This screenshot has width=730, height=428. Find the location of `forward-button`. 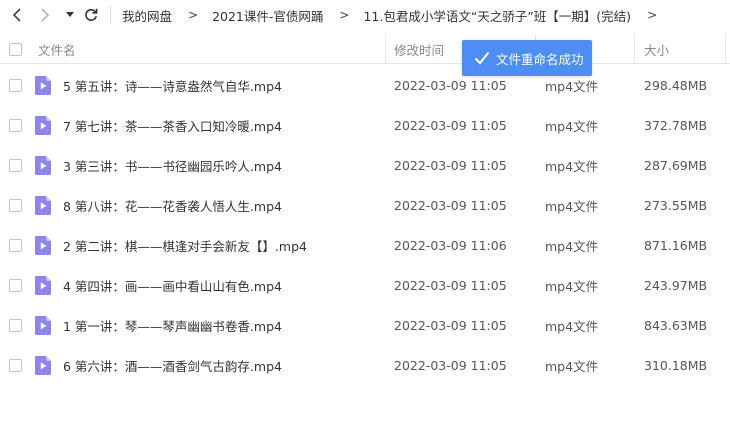

forward-button is located at coordinates (45, 15).